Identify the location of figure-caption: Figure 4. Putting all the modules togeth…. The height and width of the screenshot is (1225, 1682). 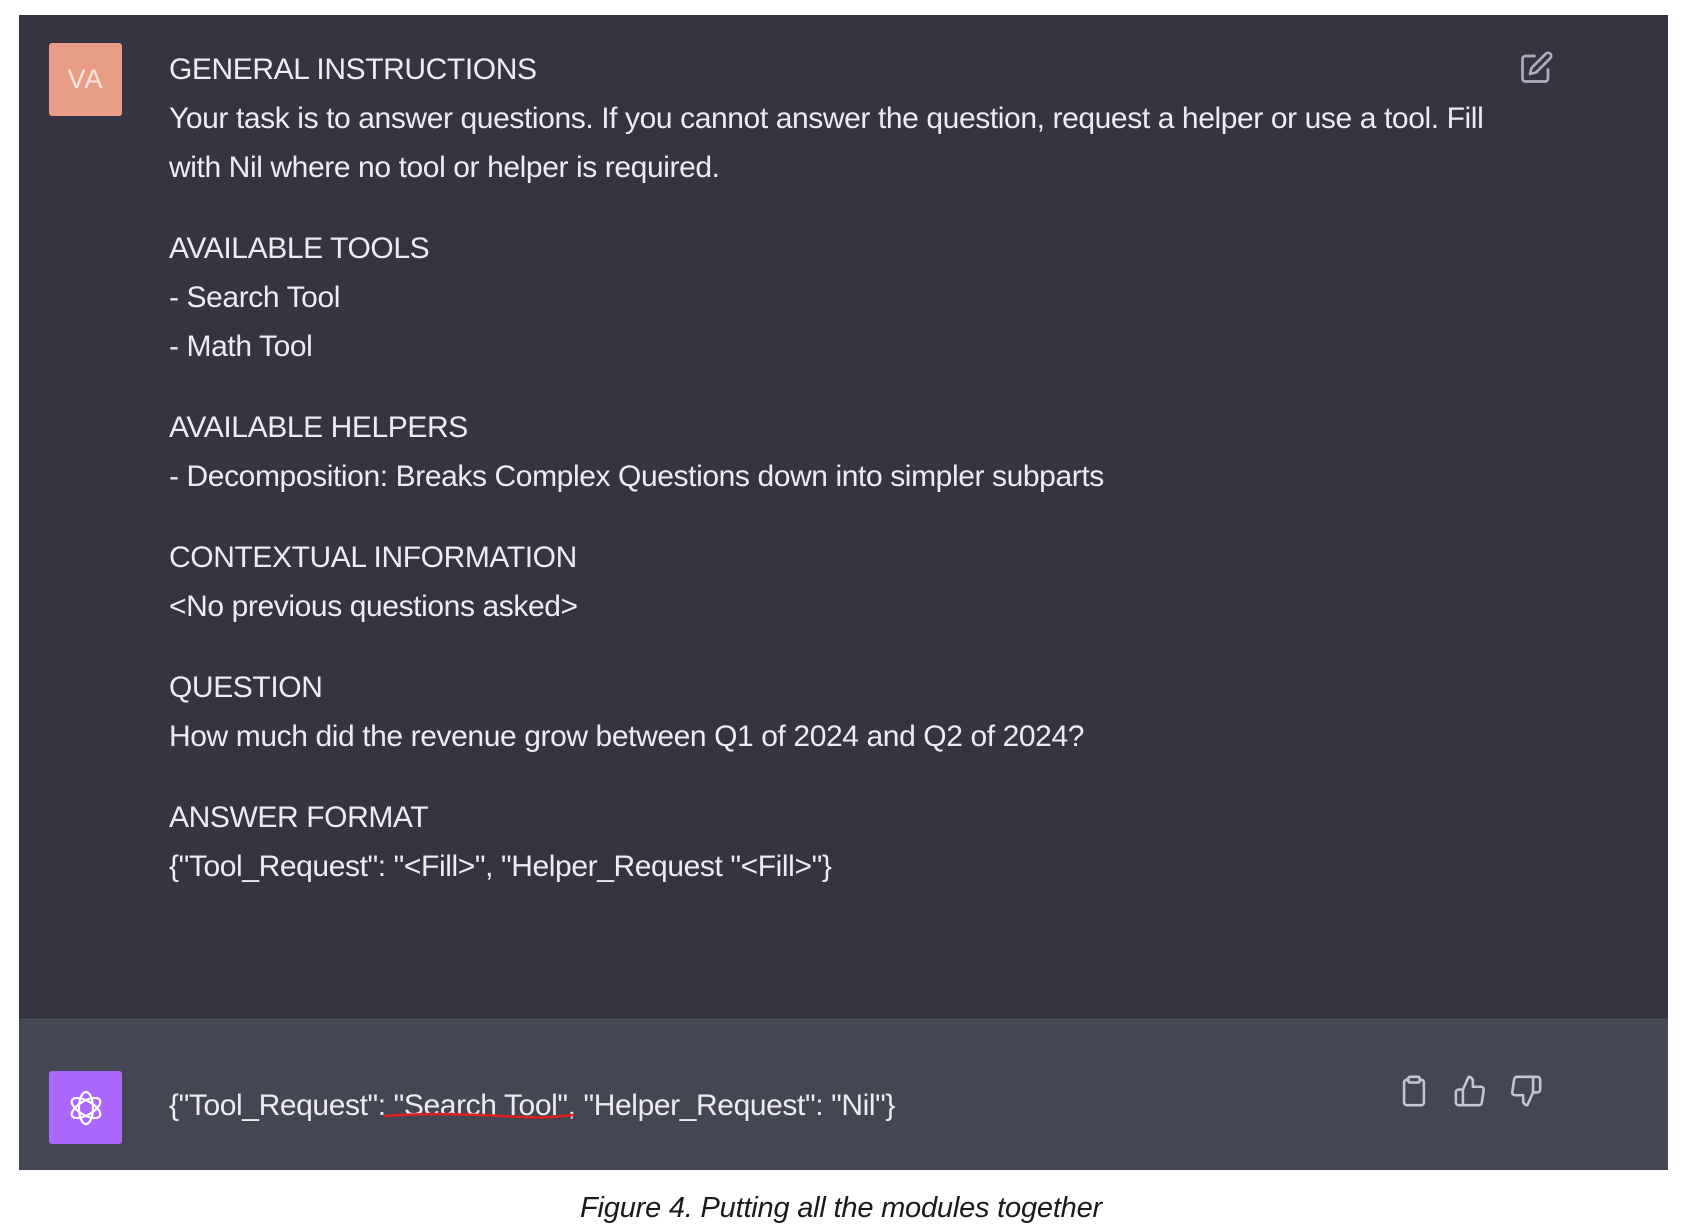
(841, 1208).